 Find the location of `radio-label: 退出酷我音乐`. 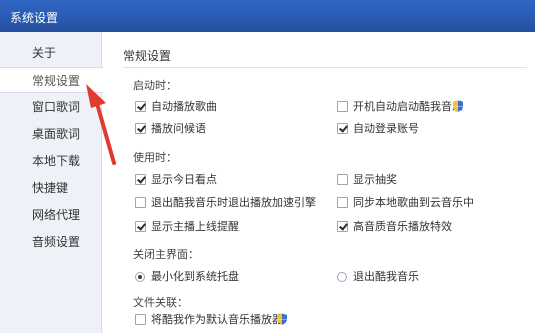

radio-label: 退出酷我音乐 is located at coordinates (386, 276).